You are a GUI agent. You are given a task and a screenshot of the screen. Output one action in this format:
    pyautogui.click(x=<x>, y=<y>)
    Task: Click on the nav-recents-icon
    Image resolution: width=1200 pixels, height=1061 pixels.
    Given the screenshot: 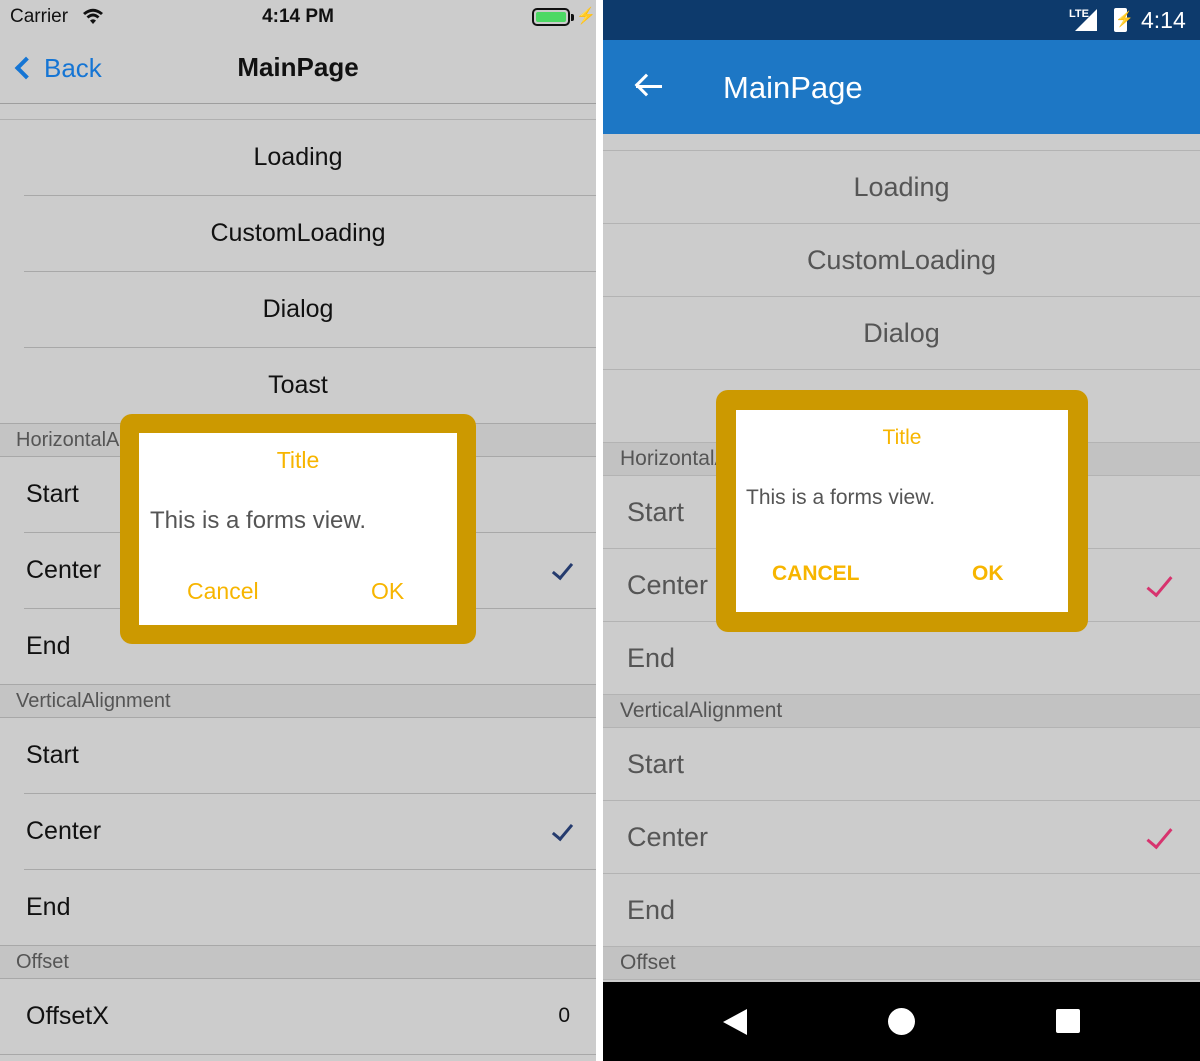 What is the action you would take?
    pyautogui.click(x=1068, y=1021)
    